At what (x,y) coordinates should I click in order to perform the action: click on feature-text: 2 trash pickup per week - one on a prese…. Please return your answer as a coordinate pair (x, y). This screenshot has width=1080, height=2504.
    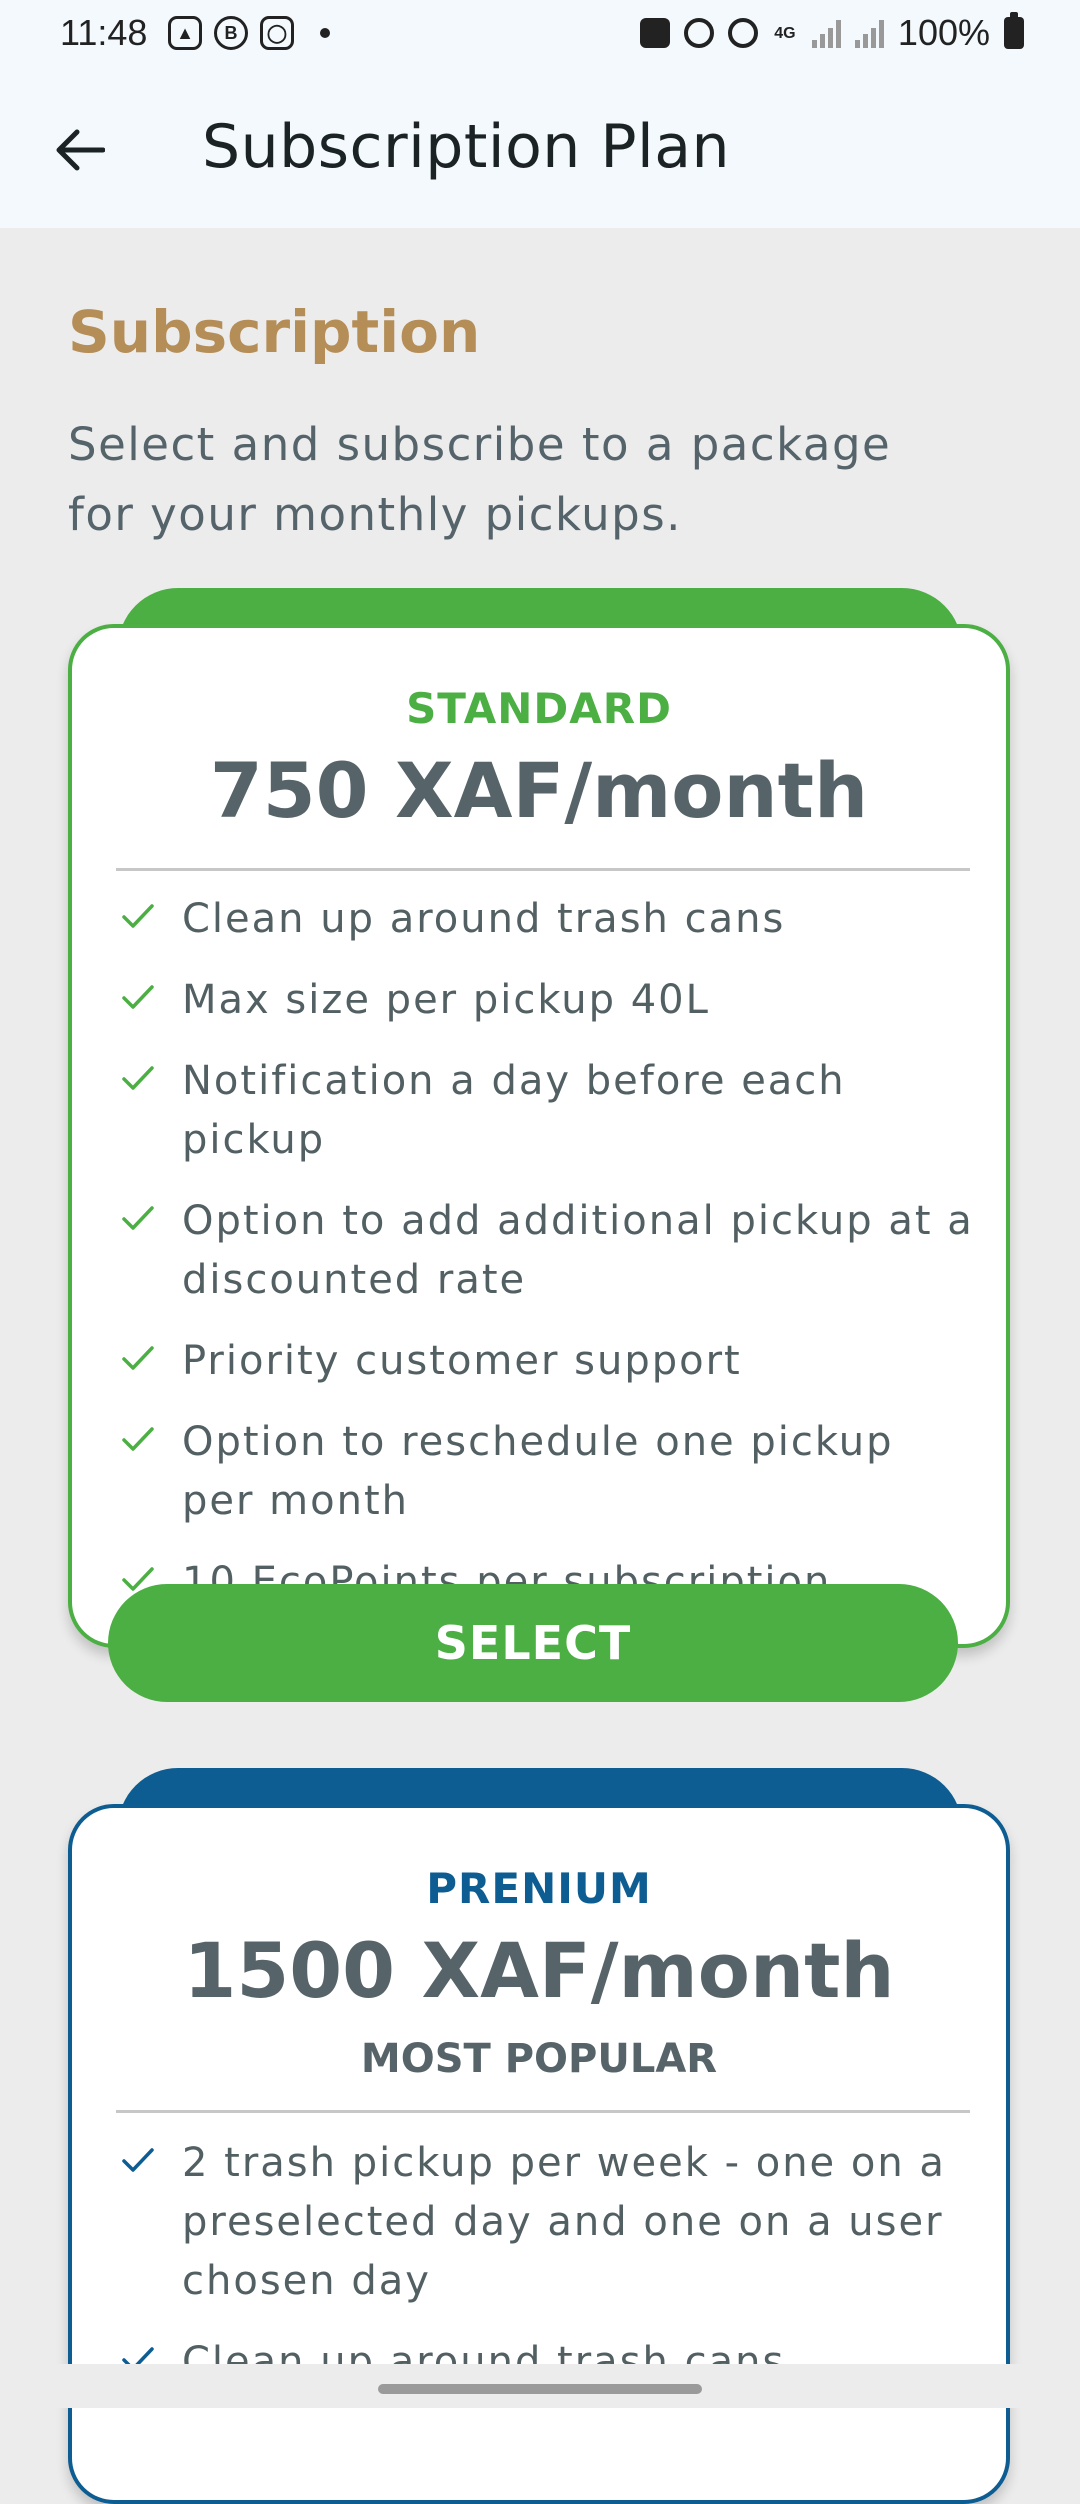
    Looking at the image, I should click on (564, 2222).